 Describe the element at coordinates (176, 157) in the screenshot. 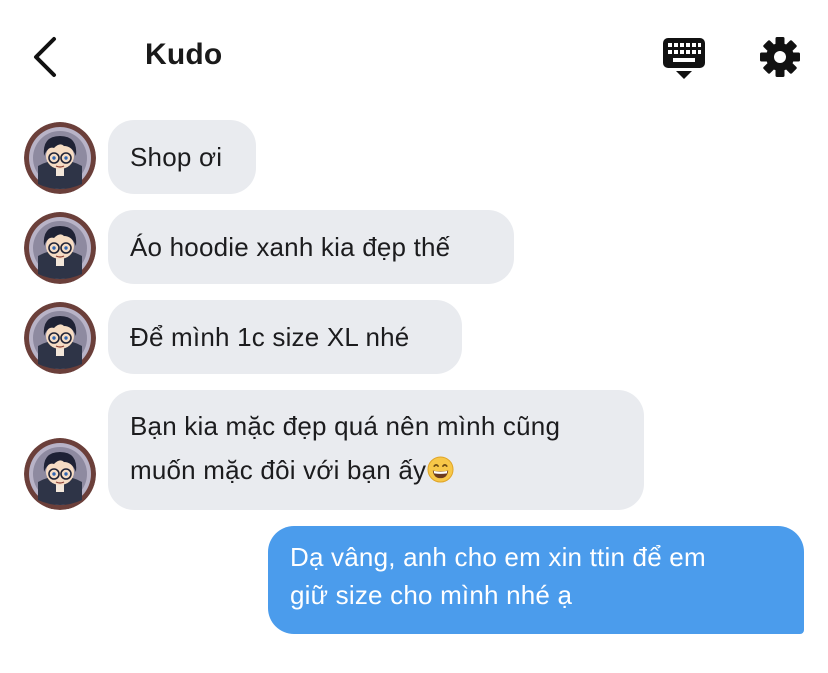

I see `message-text: Shop ơi` at that location.